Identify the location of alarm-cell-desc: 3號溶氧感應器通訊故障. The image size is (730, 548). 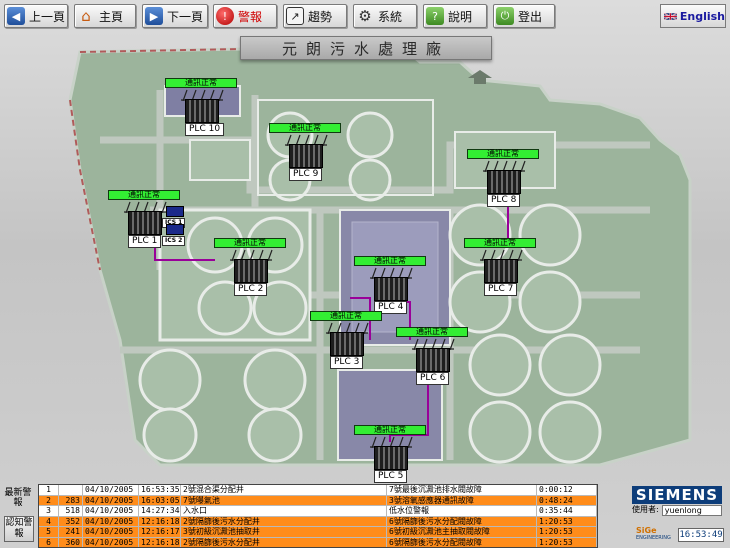
(462, 500).